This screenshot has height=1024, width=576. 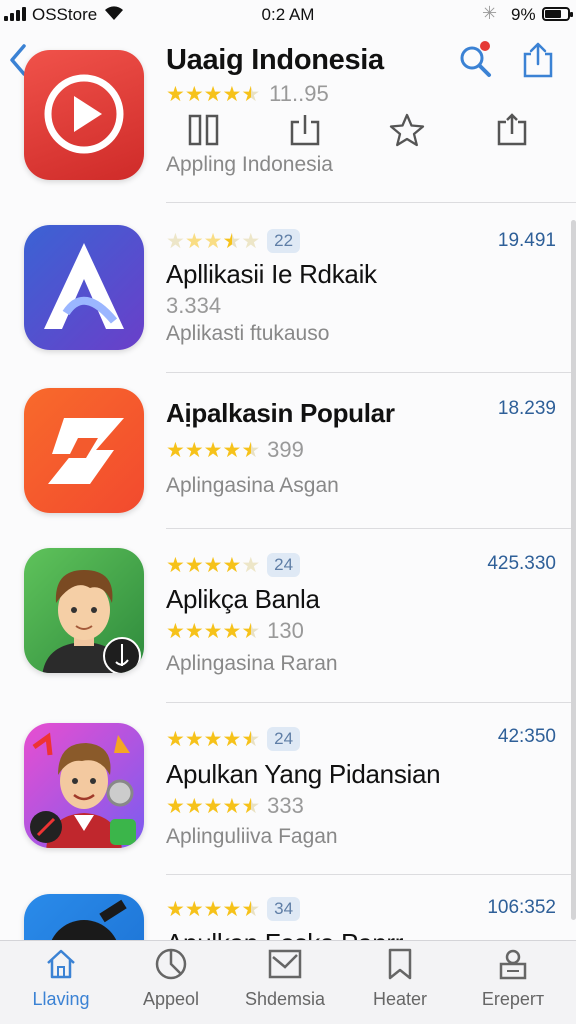 I want to click on app-name: Aplikça Banla, so click(x=243, y=599).